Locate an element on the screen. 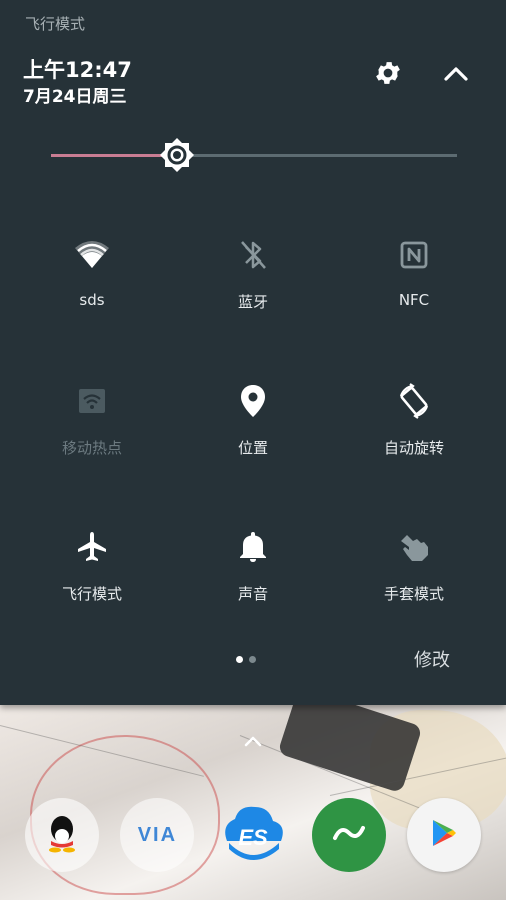 The height and width of the screenshot is (900, 506). gear-icon is located at coordinates (388, 75).